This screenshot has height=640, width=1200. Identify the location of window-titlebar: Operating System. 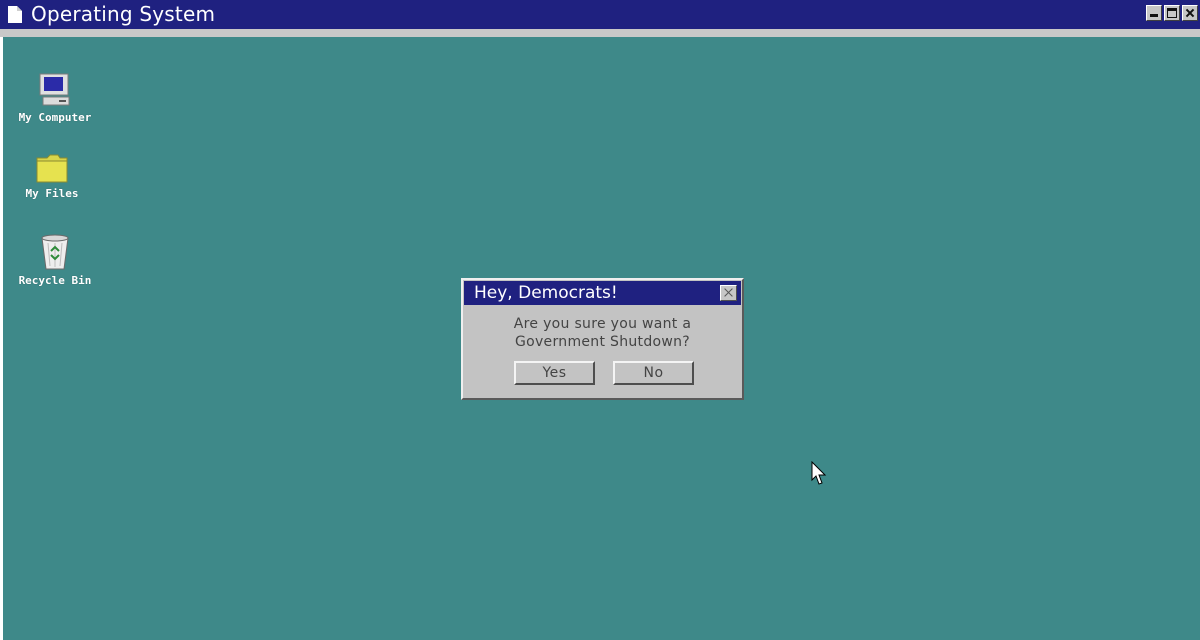
(600, 14).